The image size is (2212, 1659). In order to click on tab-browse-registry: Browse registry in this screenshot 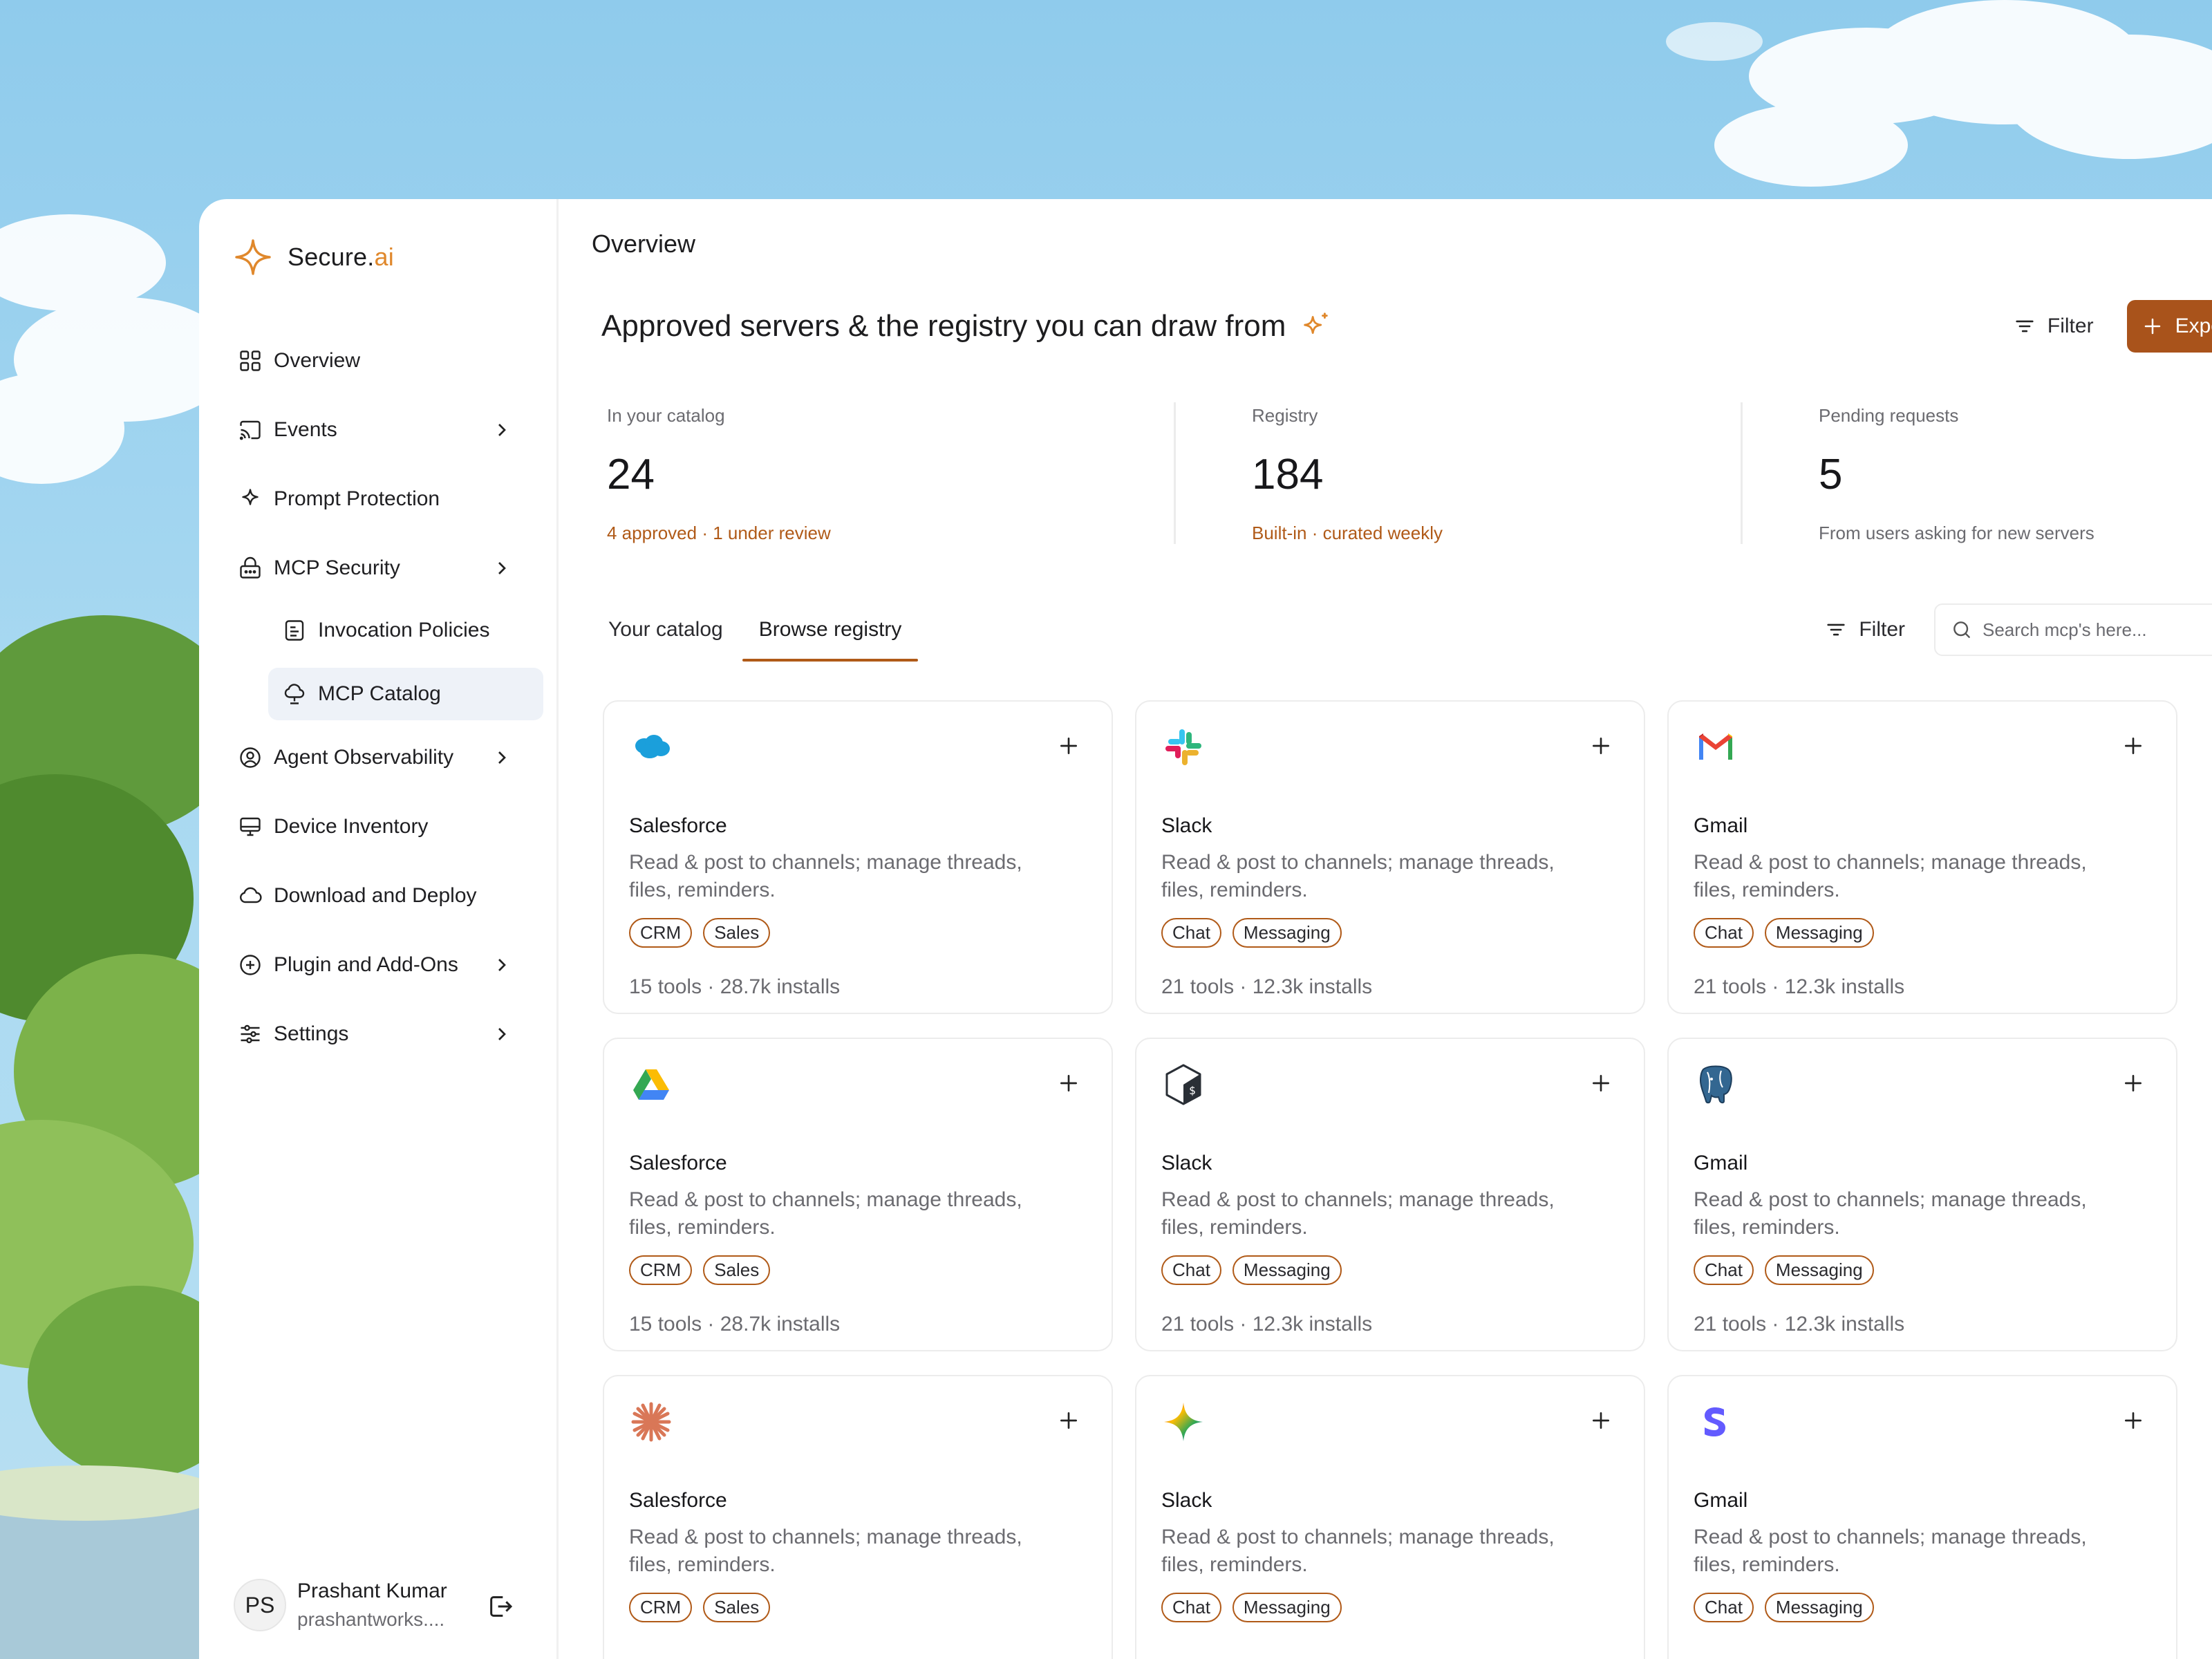, I will do `click(831, 632)`.